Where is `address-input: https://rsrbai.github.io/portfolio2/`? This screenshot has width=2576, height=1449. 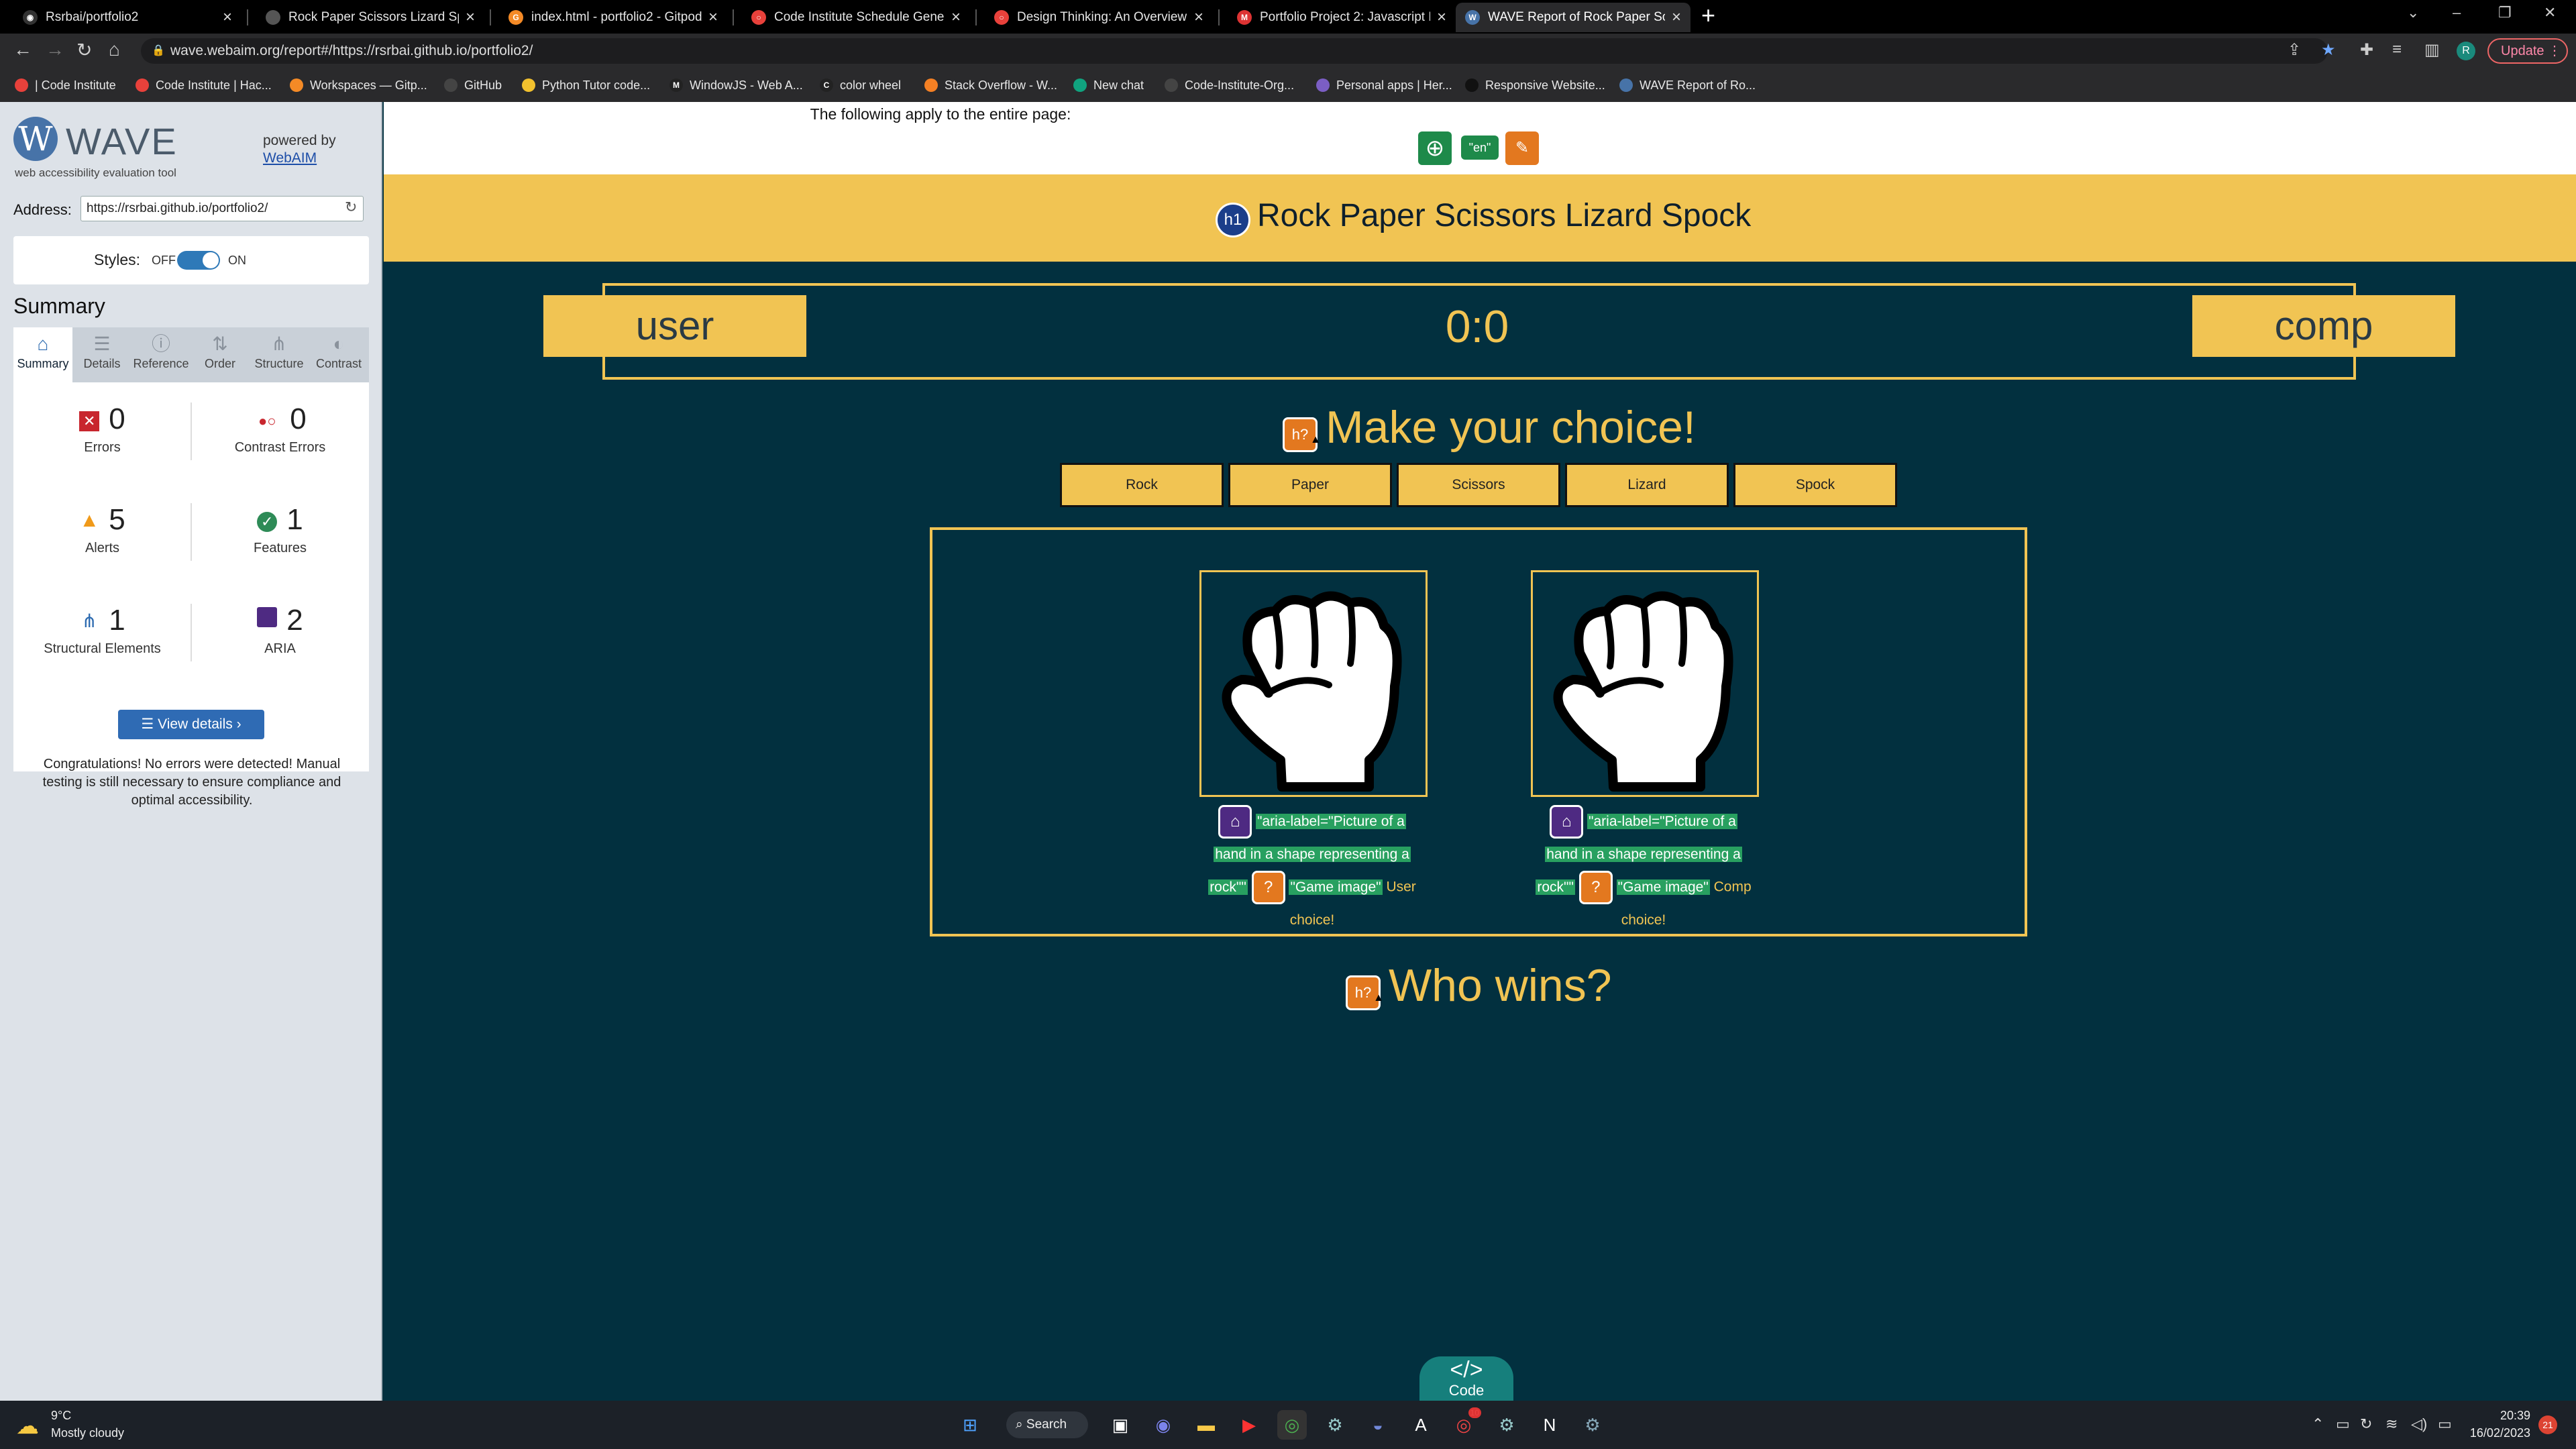
address-input: https://rsrbai.github.io/portfolio2/ is located at coordinates (222, 208).